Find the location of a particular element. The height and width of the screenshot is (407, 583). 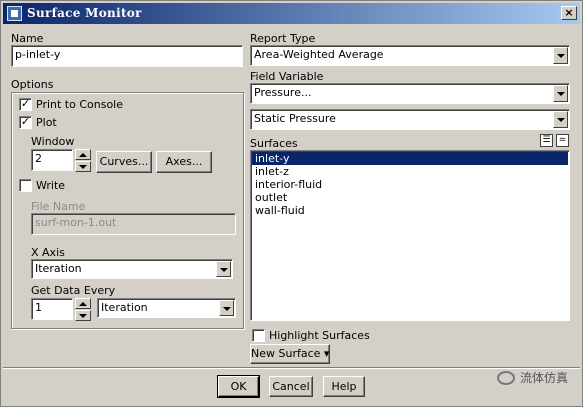

print-to-console-checkbox: ✓ is located at coordinates (25, 104).